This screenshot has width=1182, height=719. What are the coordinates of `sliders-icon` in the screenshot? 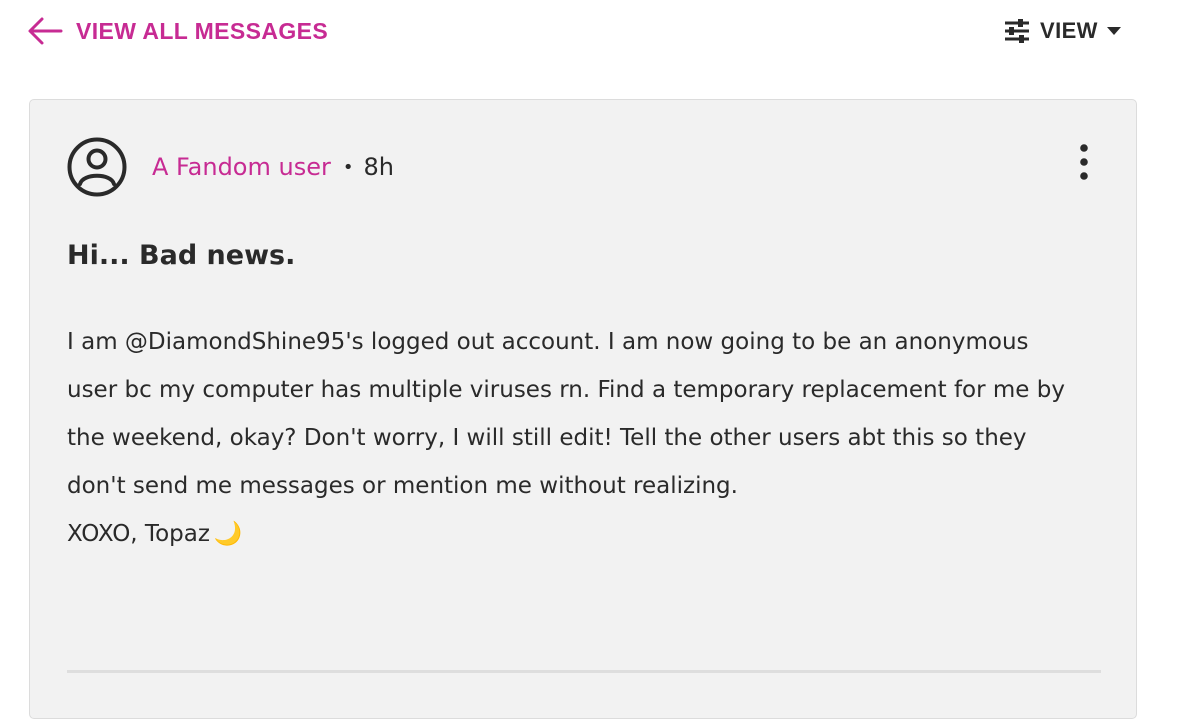 It's located at (1017, 31).